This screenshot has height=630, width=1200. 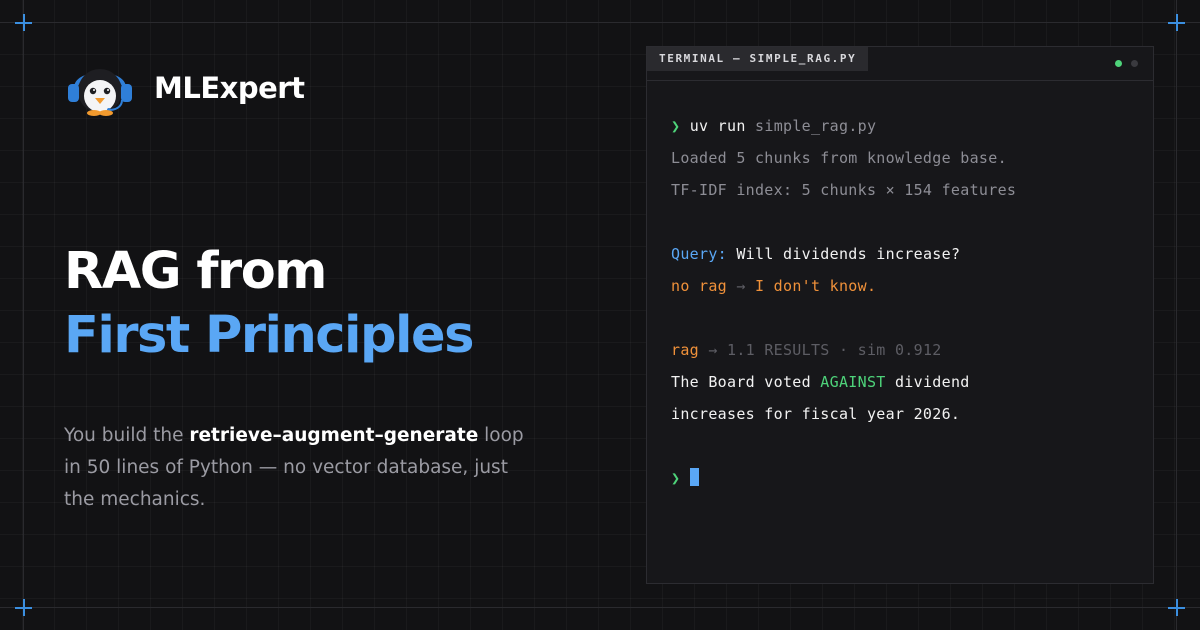 I want to click on norag-answer: I don't know., so click(x=816, y=286).